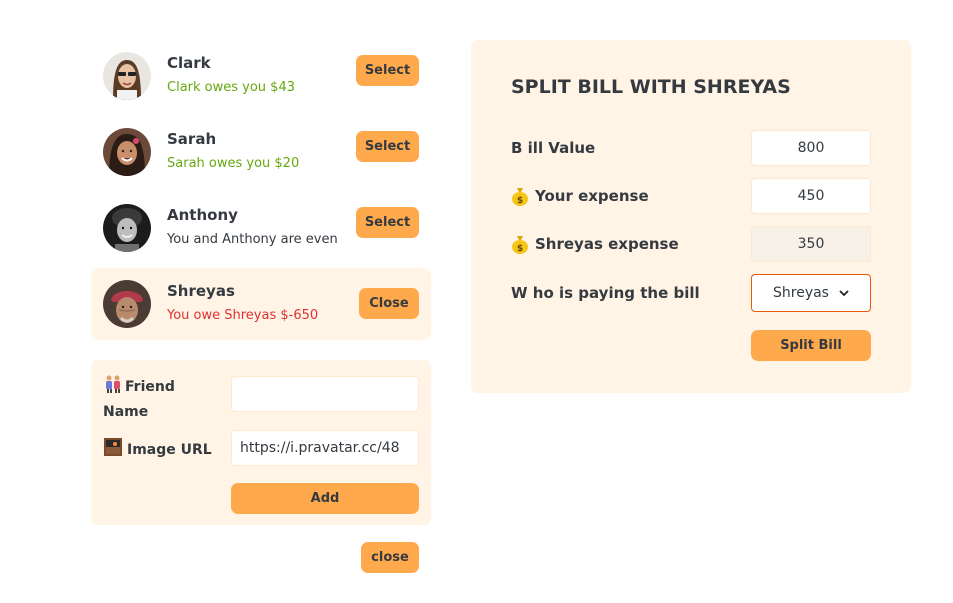 The width and height of the screenshot is (953, 603). What do you see at coordinates (189, 63) in the screenshot?
I see `friend-name: Clark` at bounding box center [189, 63].